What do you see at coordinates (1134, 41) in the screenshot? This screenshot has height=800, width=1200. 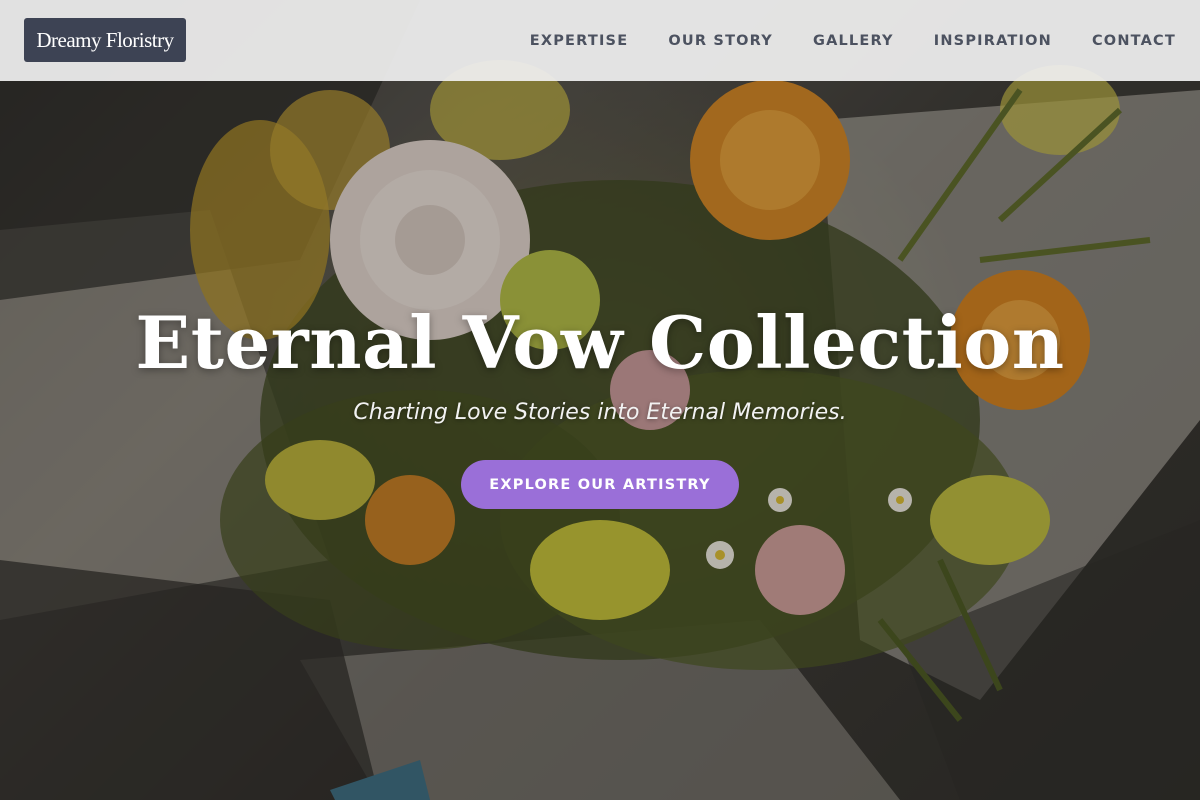 I see `nav-contact: CONTACT` at bounding box center [1134, 41].